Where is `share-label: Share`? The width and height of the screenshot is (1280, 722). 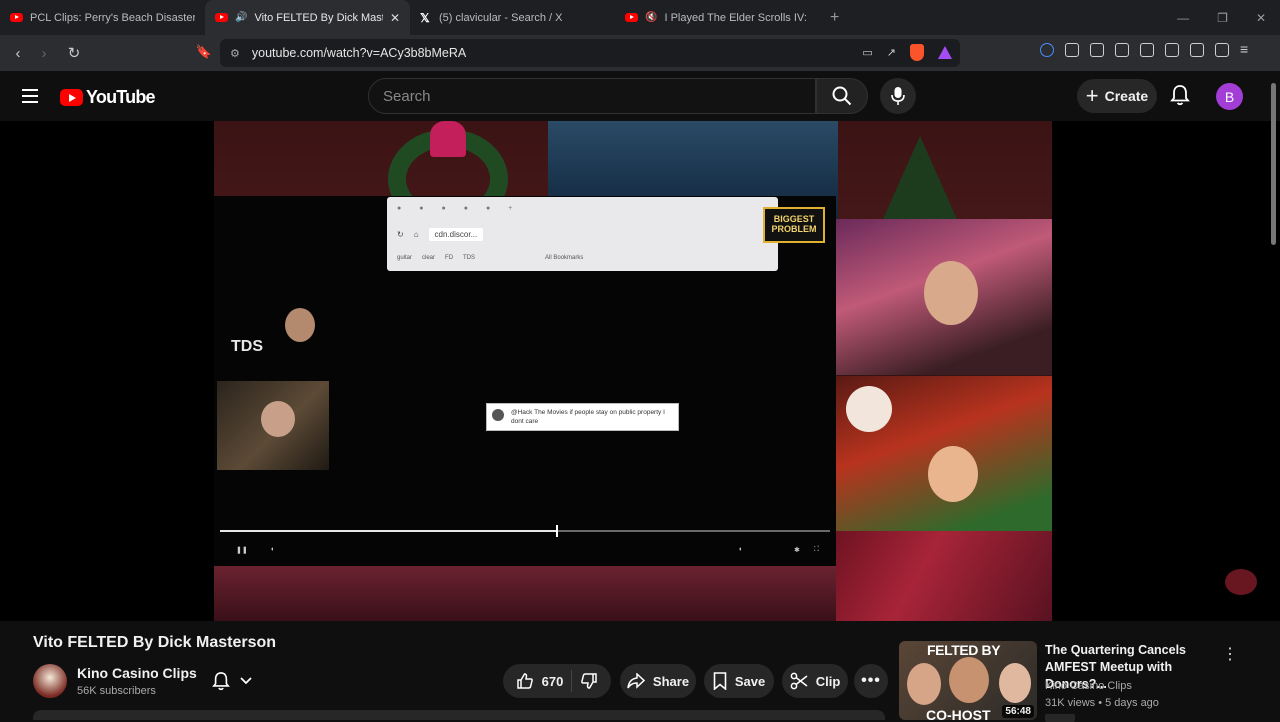 share-label: Share is located at coordinates (671, 681).